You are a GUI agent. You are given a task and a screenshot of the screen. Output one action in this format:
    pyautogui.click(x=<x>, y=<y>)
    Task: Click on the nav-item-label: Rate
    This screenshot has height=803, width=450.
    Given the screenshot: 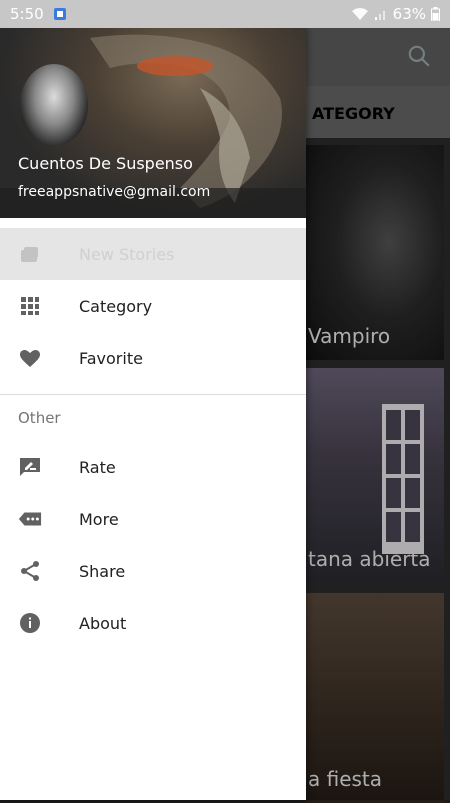 What is the action you would take?
    pyautogui.click(x=97, y=467)
    